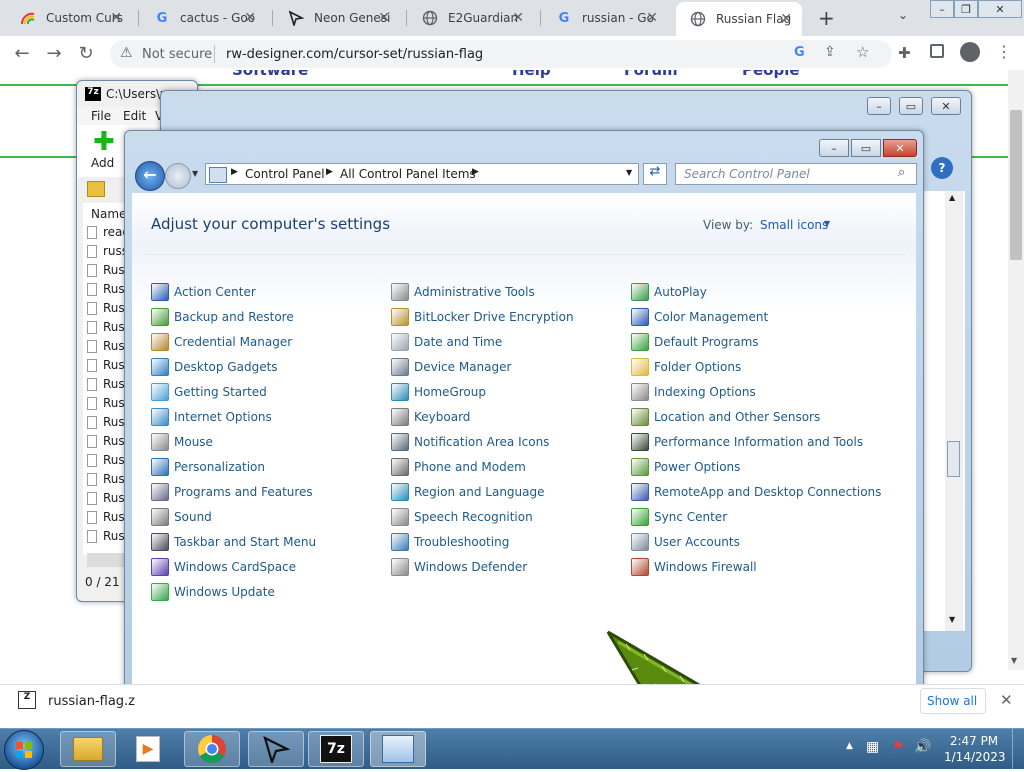  I want to click on forward-arrow-icon, so click(178, 176).